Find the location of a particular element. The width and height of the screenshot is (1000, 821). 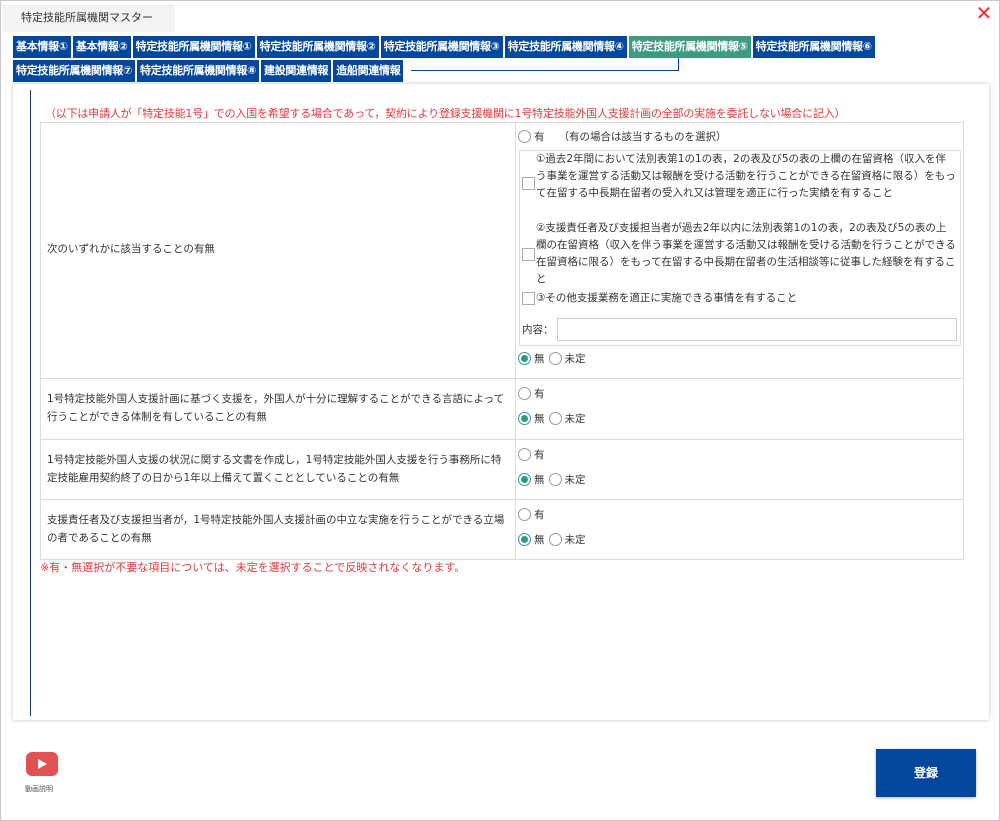

q1-item-2-checkbox is located at coordinates (528, 254).